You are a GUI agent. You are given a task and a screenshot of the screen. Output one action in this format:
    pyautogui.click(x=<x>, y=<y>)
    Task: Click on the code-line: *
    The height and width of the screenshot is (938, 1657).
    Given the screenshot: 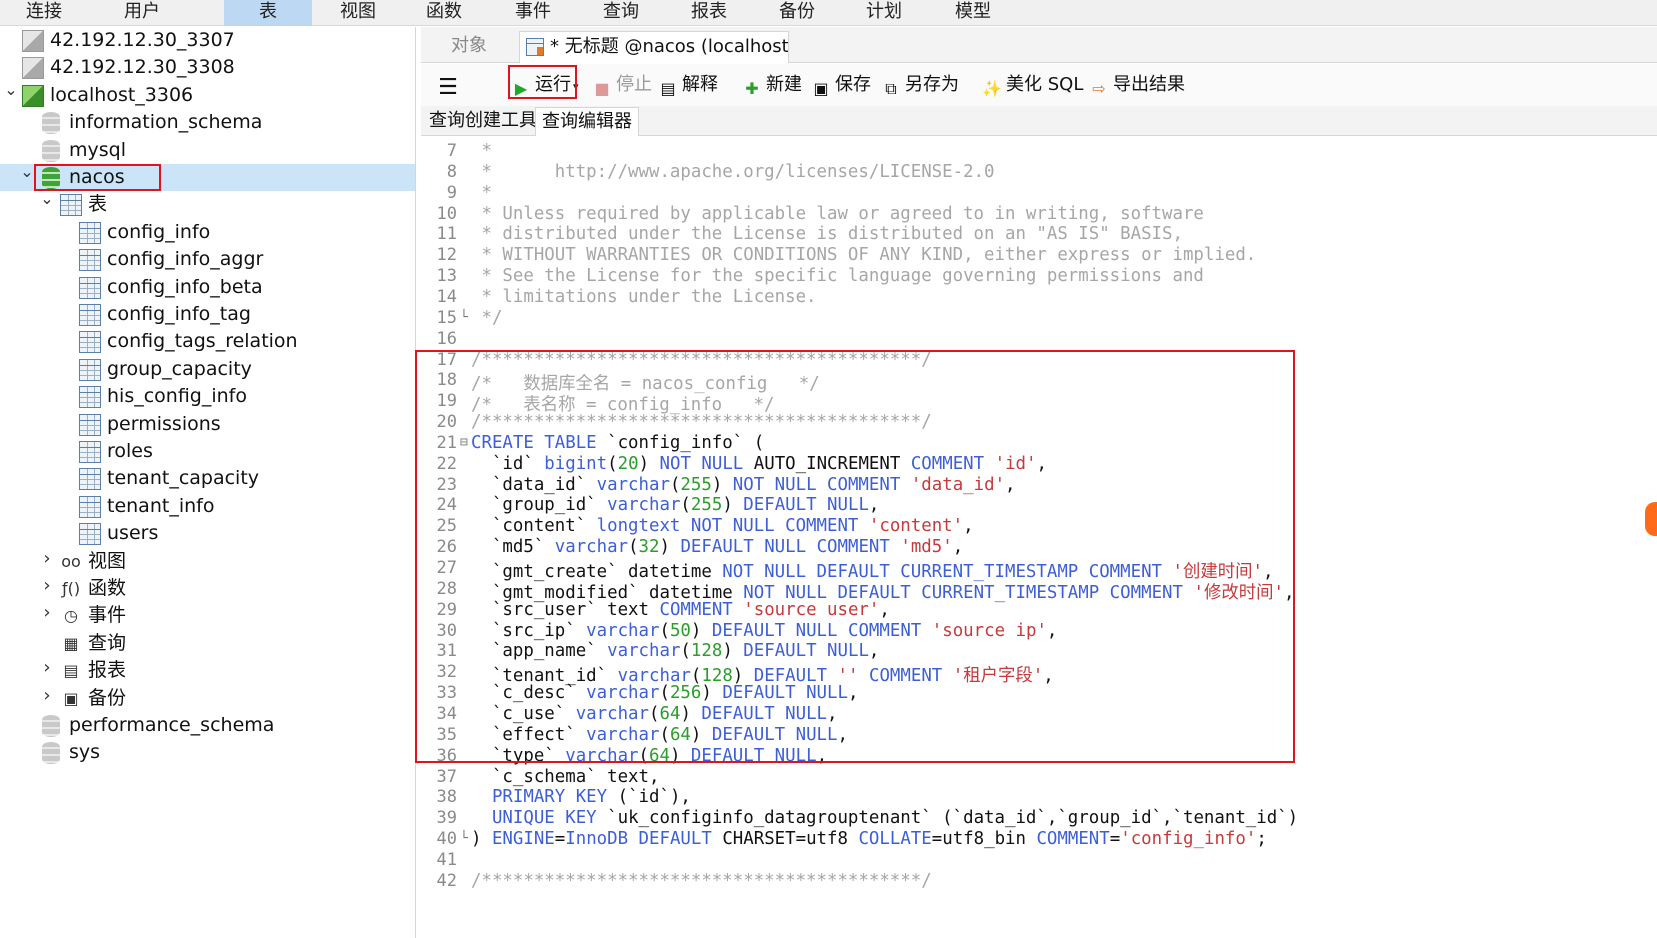 What is the action you would take?
    pyautogui.click(x=481, y=192)
    